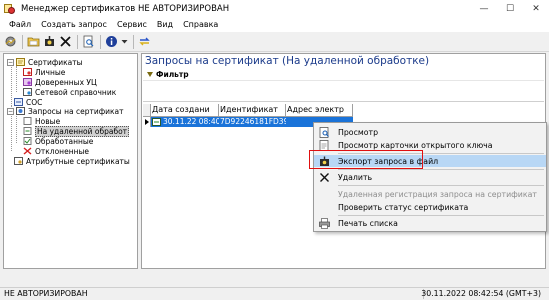 This screenshot has height=300, width=549. I want to click on tree-node-rejected: Отклоненные, so click(56, 151).